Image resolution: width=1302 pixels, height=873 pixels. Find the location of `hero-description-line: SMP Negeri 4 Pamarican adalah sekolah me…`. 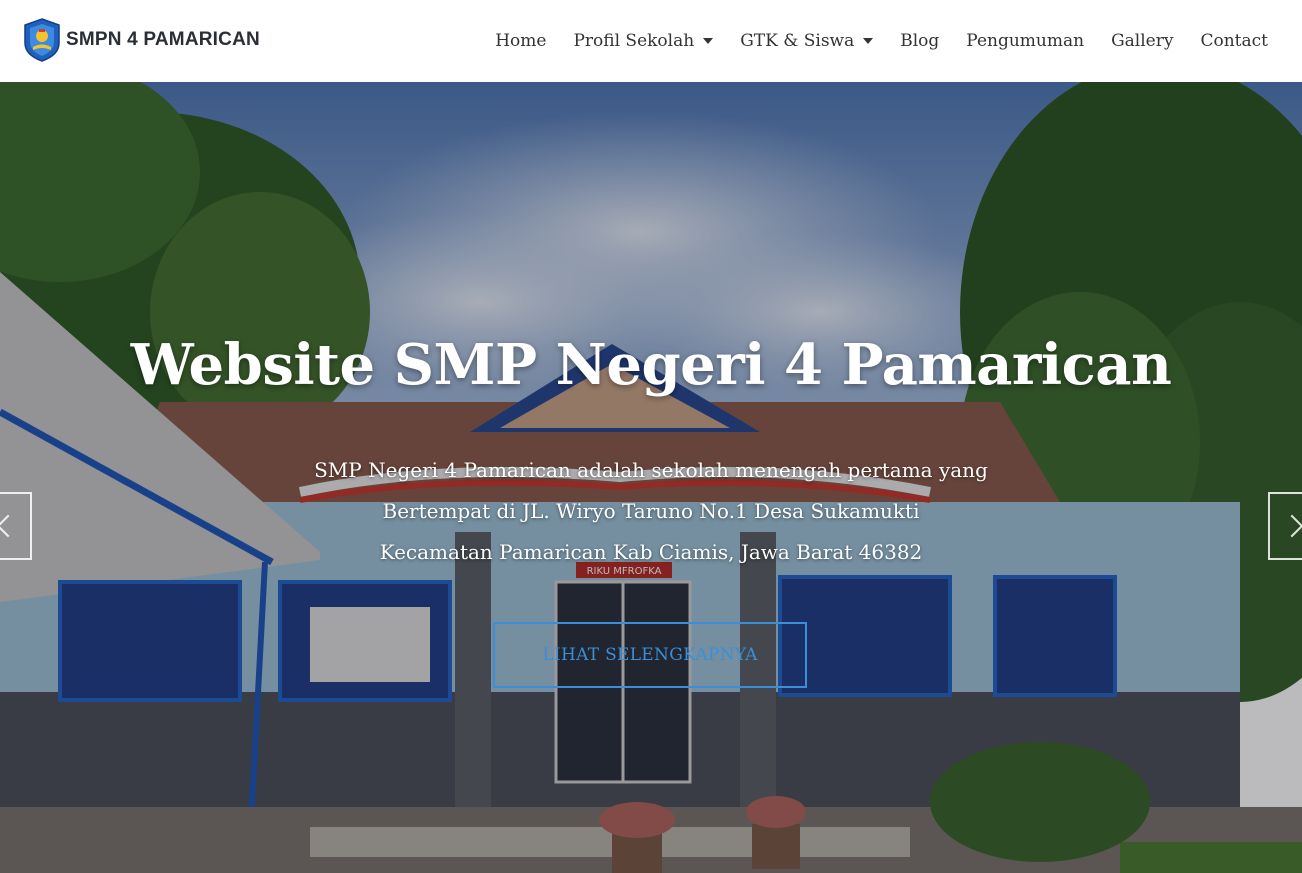

hero-description-line: SMP Negeri 4 Pamarican adalah sekolah me… is located at coordinates (651, 470).